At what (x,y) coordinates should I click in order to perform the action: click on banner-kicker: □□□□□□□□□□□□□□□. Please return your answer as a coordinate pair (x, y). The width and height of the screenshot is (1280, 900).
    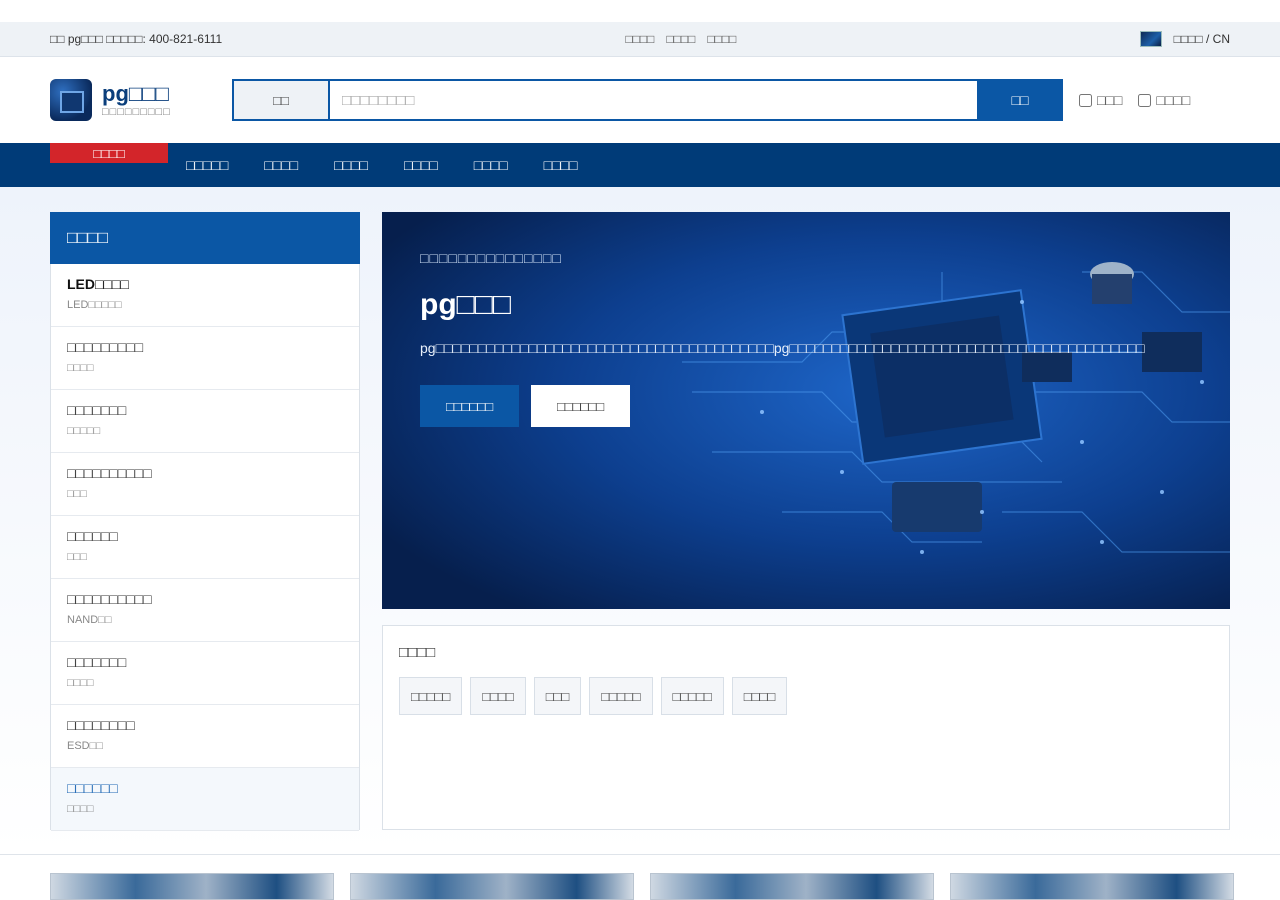
    Looking at the image, I should click on (491, 258).